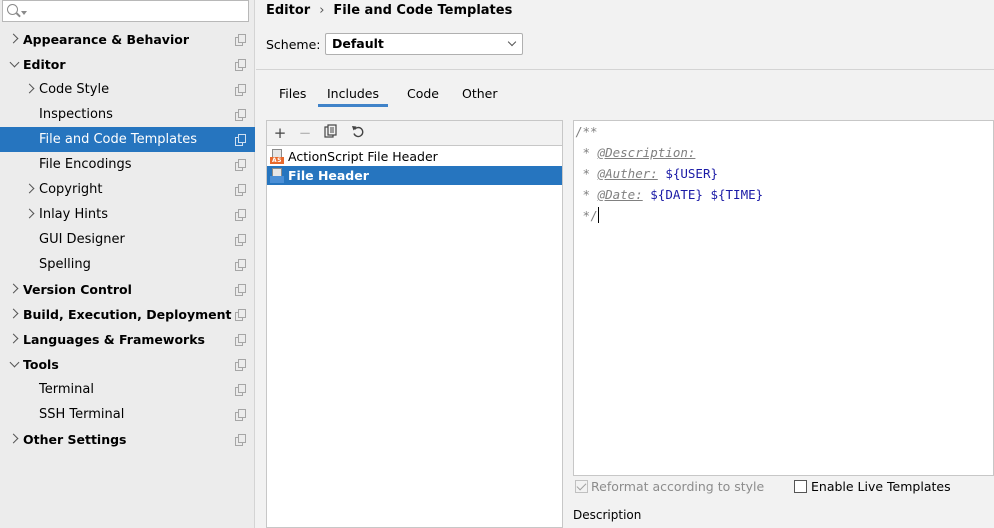 The width and height of the screenshot is (994, 528). I want to click on sidebar-item-appearance-behavior: Appearance & Behavior, so click(127, 39).